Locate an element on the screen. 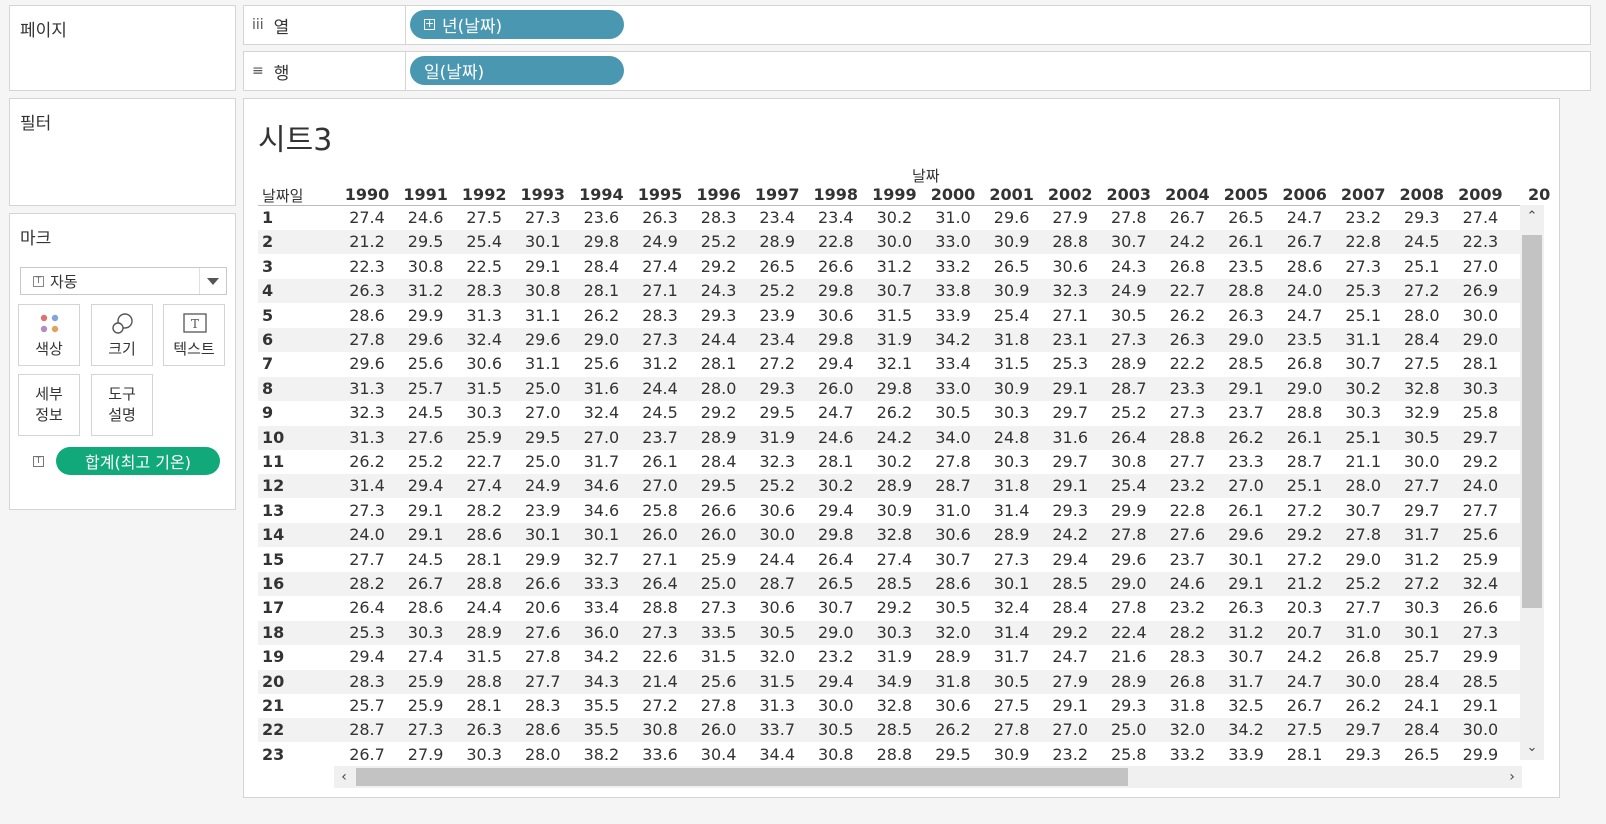  table-cell: 30.9 is located at coordinates (1012, 388).